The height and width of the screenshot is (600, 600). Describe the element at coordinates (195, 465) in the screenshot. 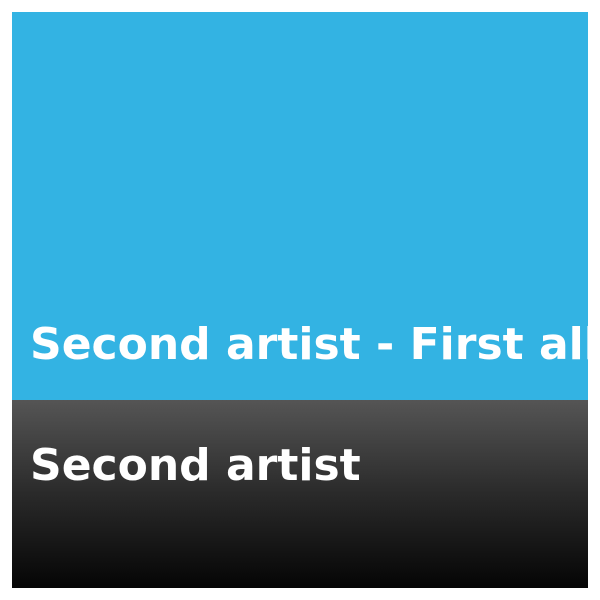

I see `artist-name: Second artist` at that location.